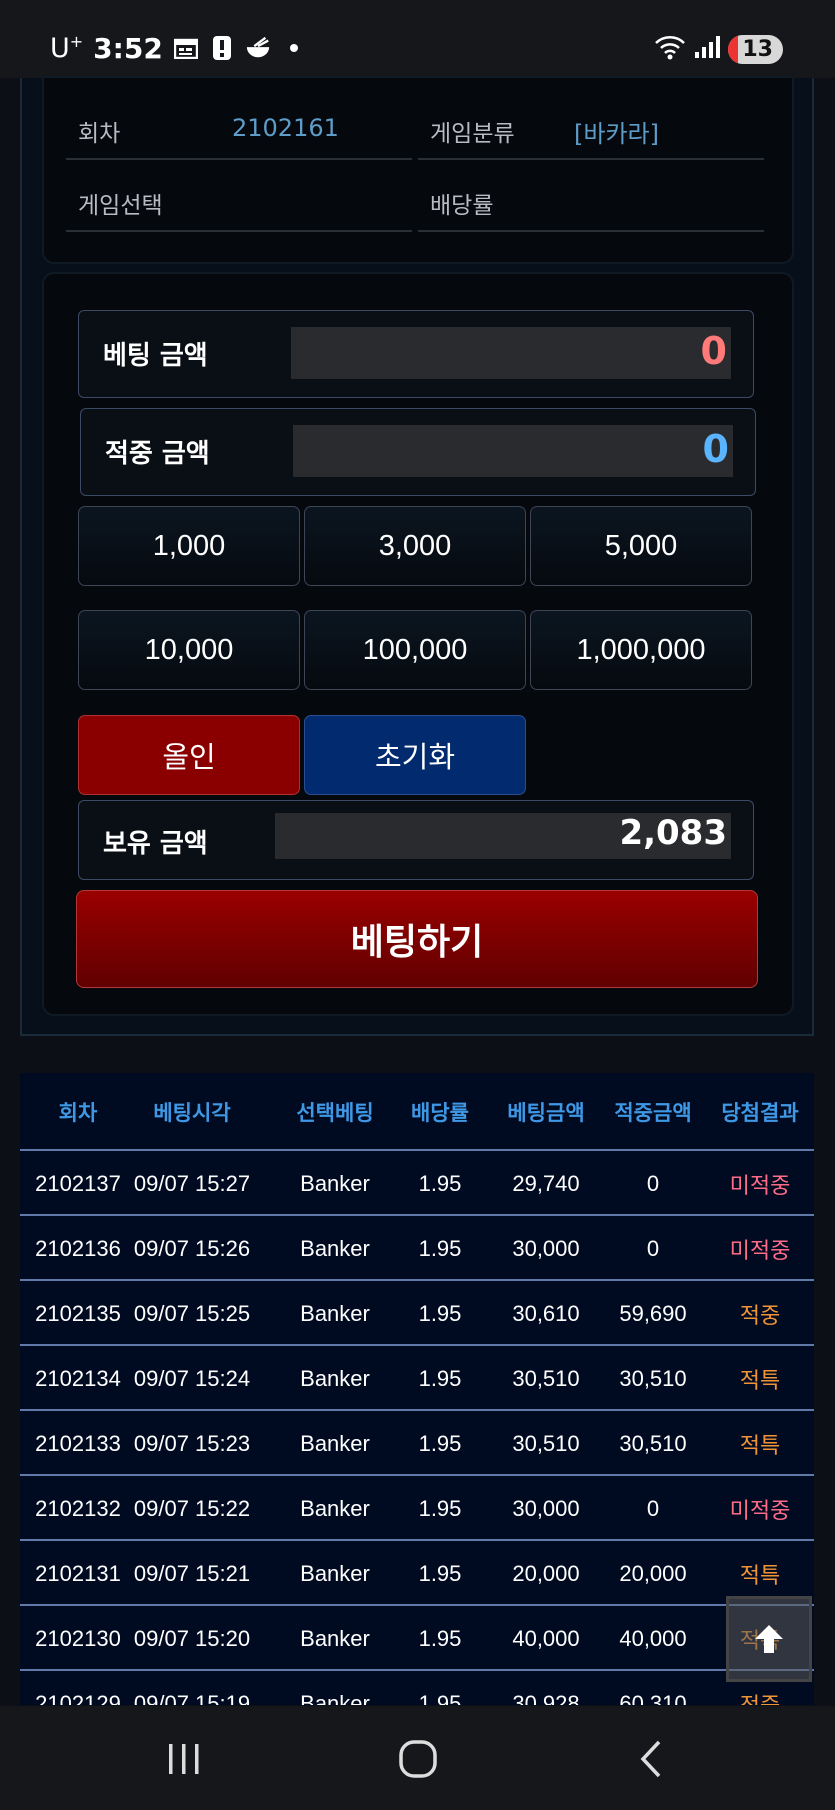 The width and height of the screenshot is (835, 1810). I want to click on status-right: 13, so click(718, 49).